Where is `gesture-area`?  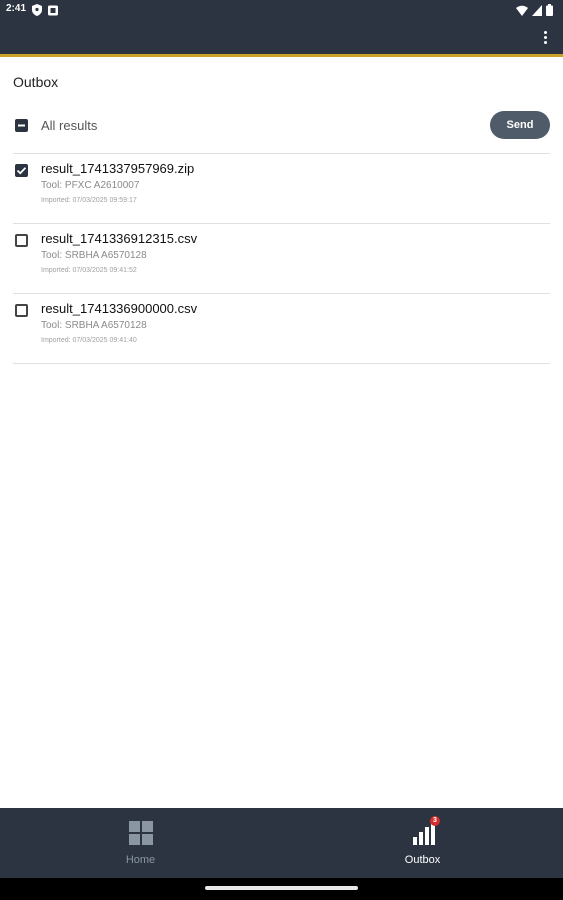
gesture-area is located at coordinates (281, 889).